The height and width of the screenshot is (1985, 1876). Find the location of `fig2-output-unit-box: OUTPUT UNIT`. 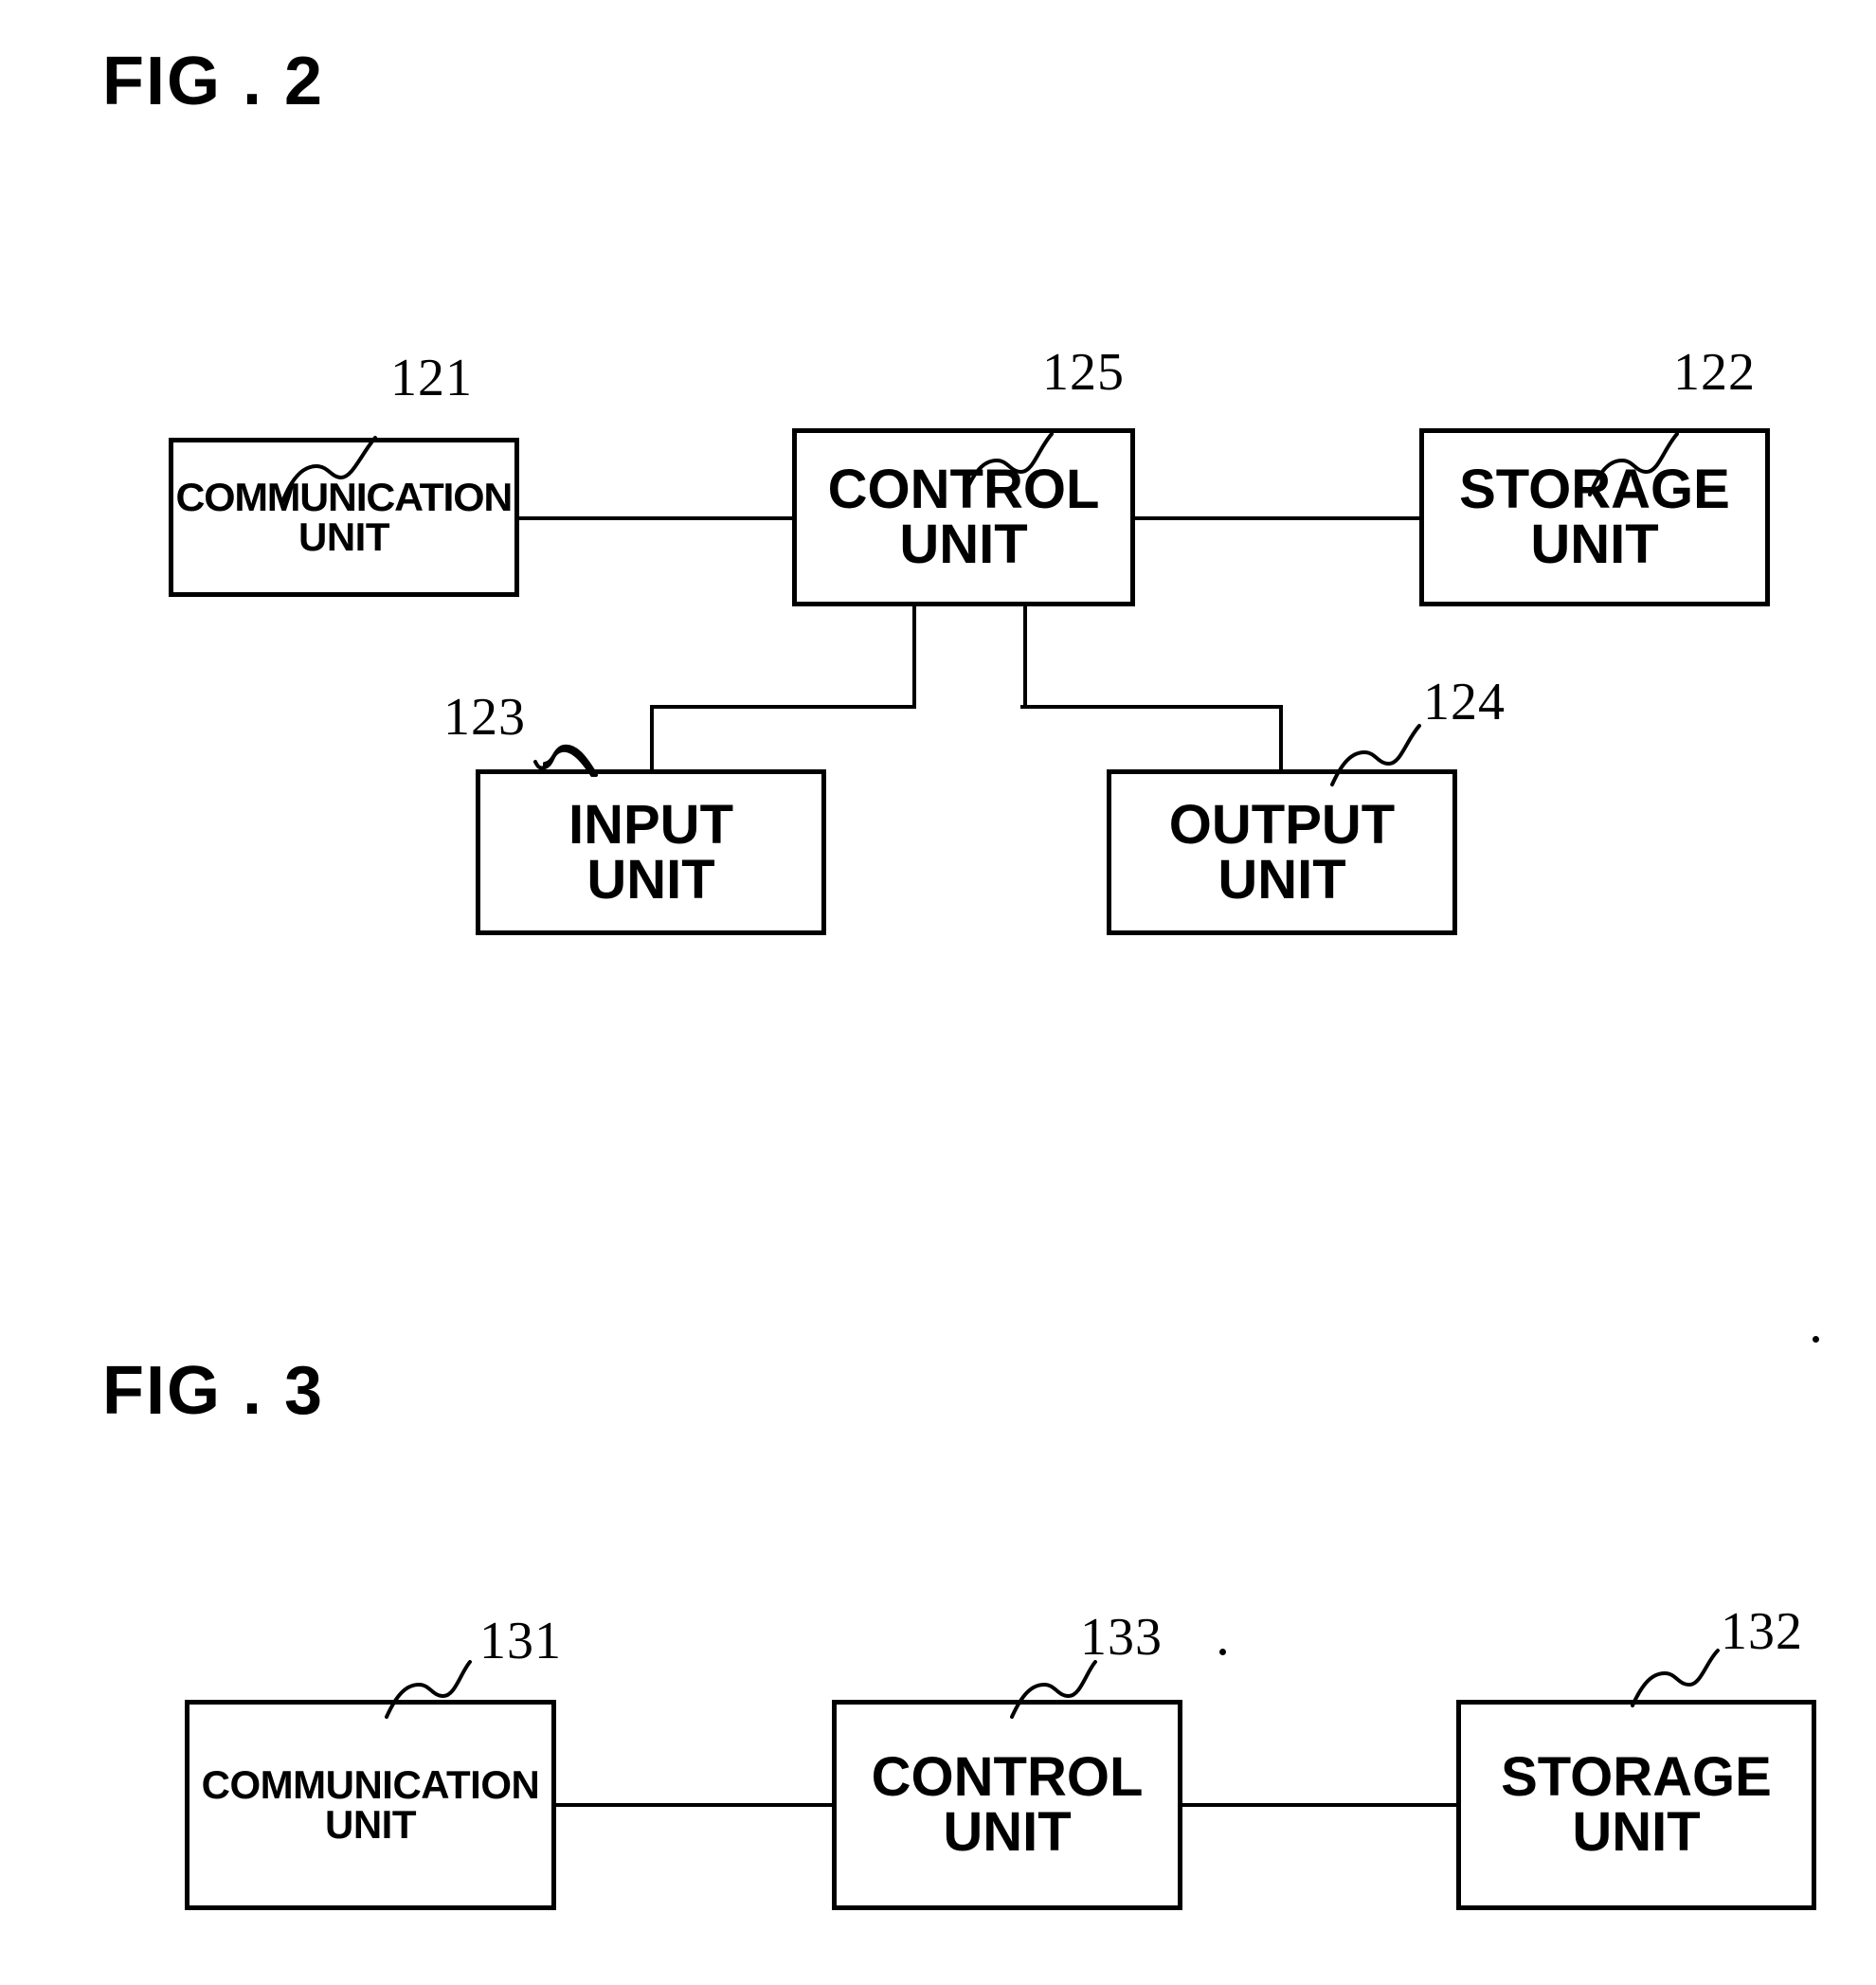

fig2-output-unit-box: OUTPUT UNIT is located at coordinates (1282, 852).